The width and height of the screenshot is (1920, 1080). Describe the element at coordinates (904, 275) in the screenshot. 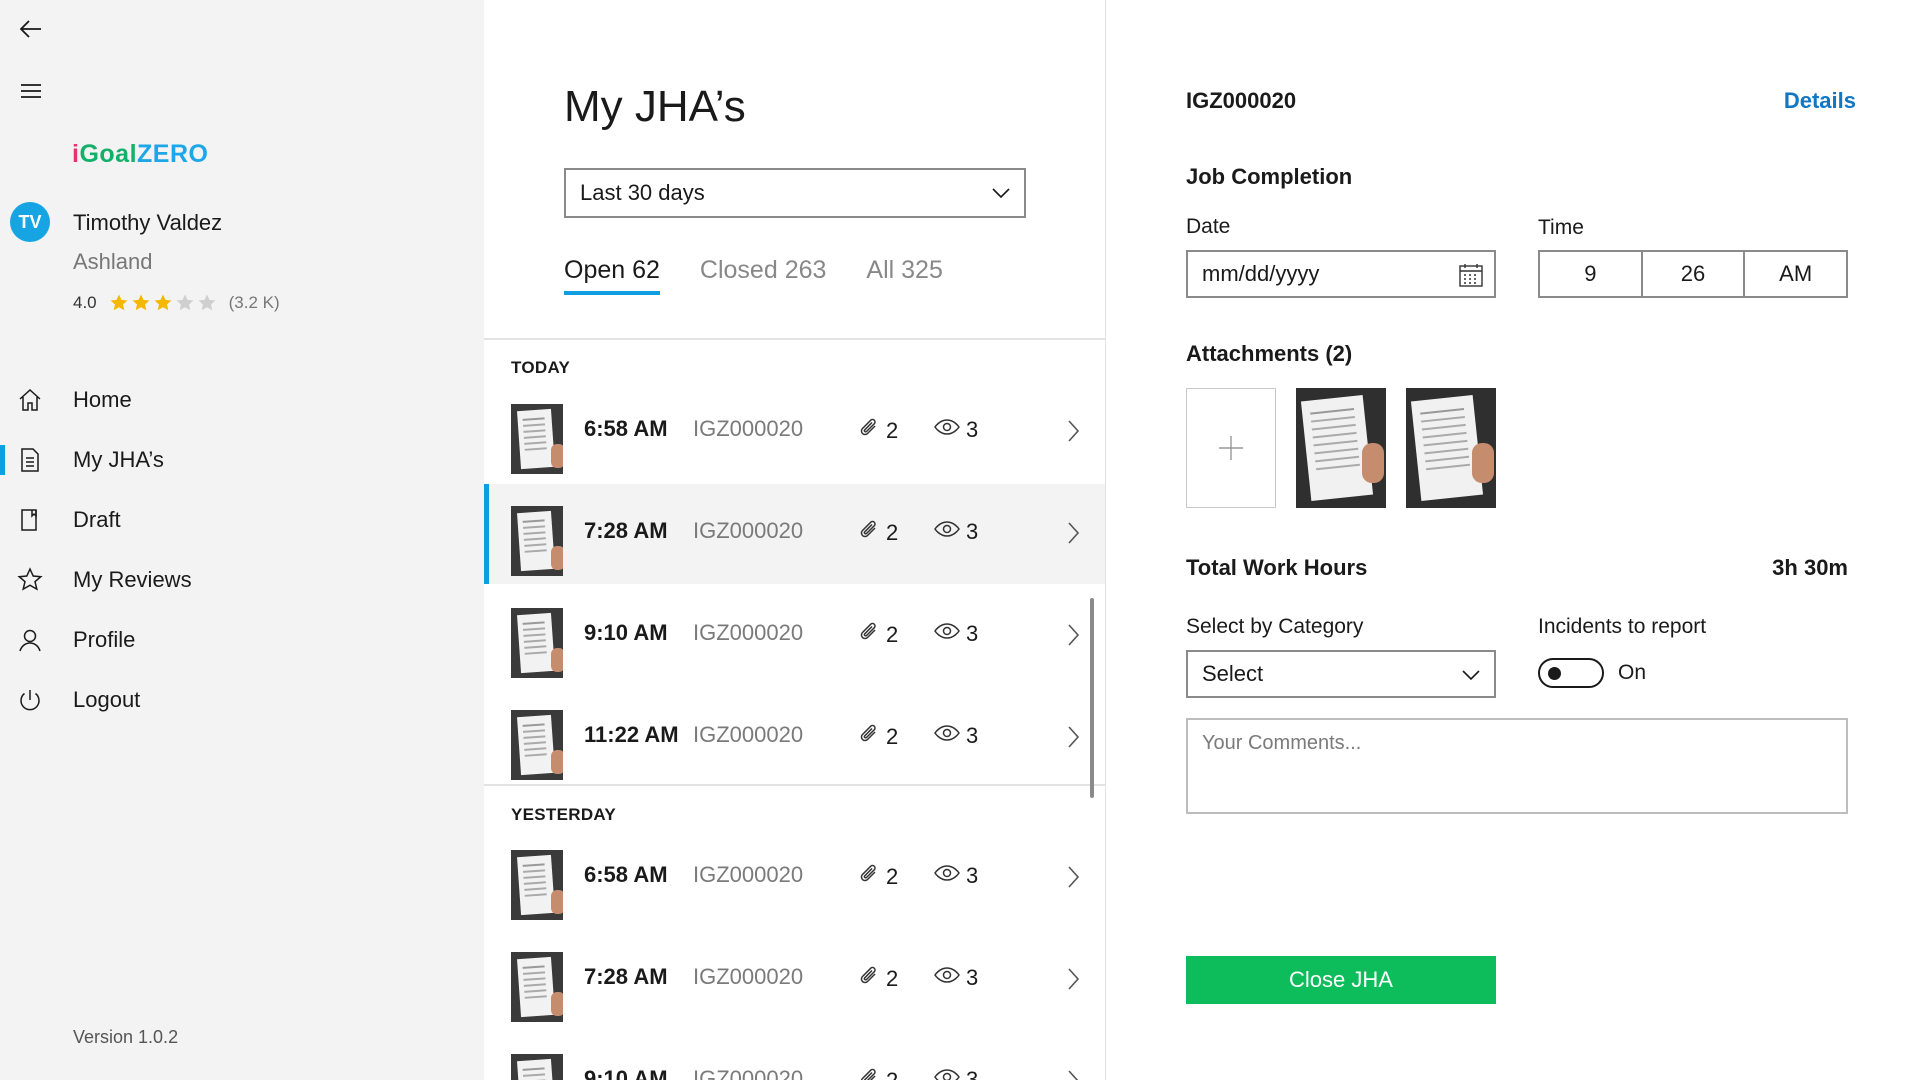

I see `tab-all: All 325` at that location.